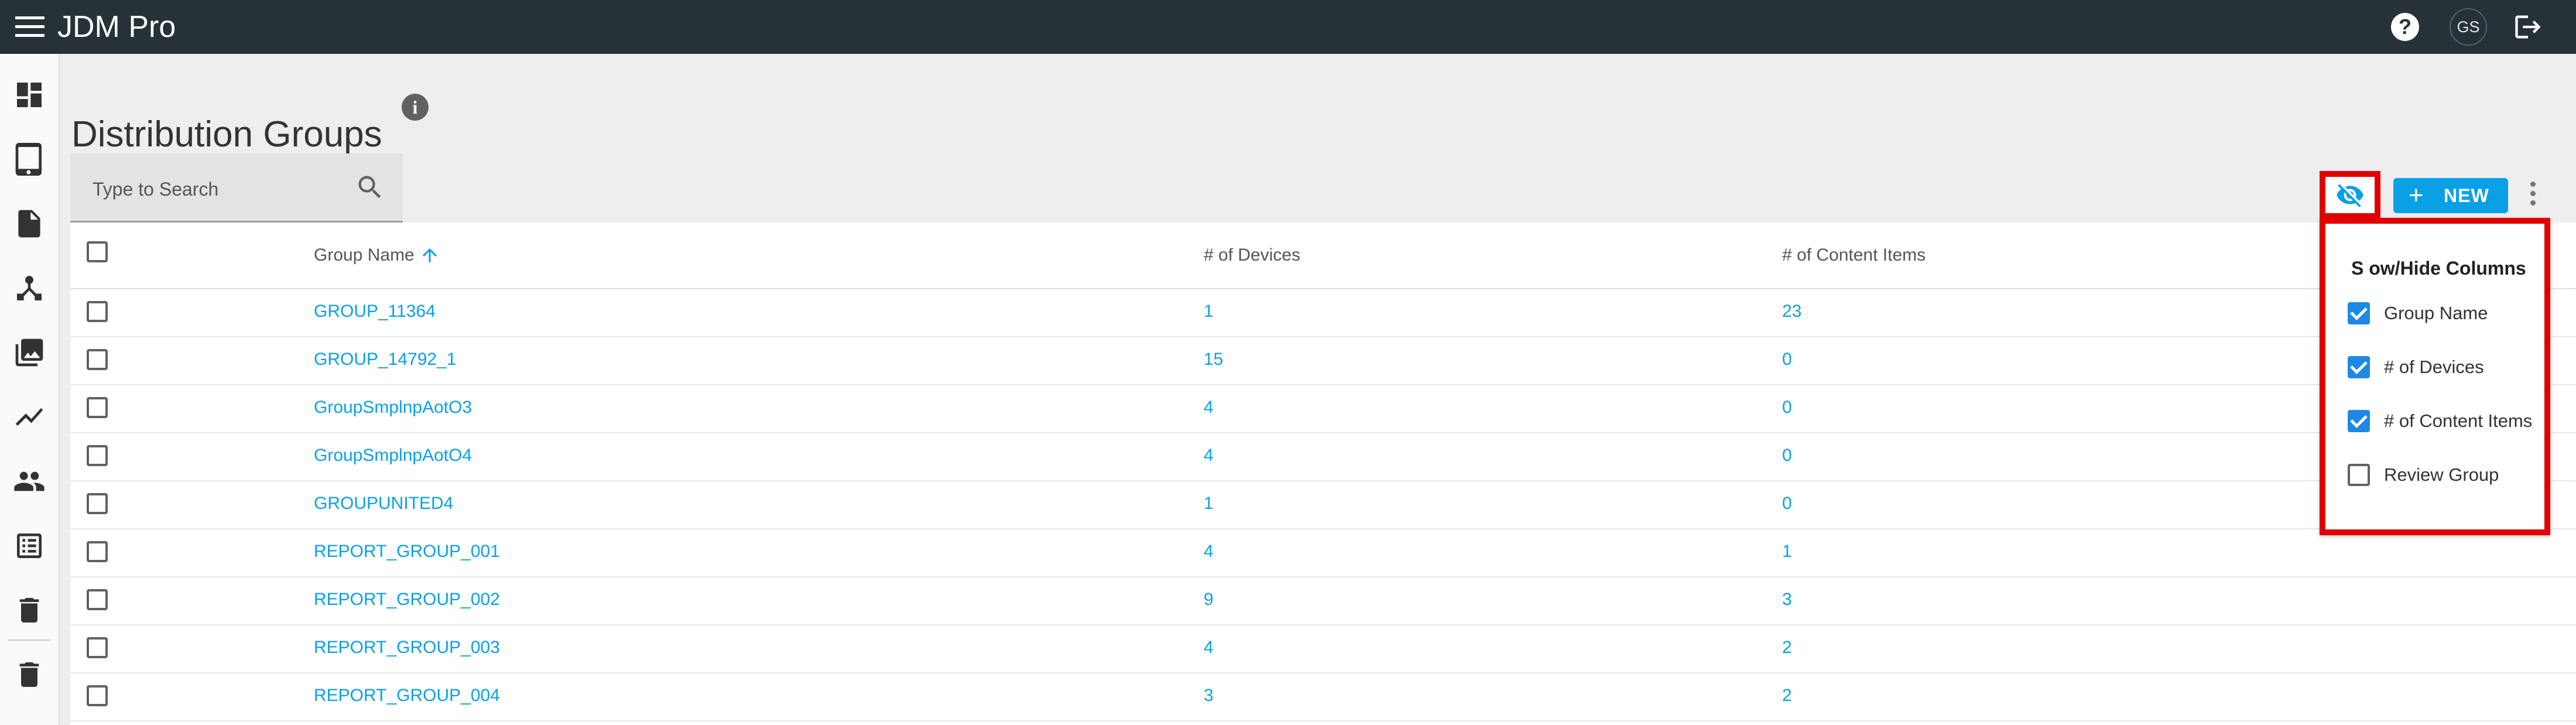  What do you see at coordinates (407, 599) in the screenshot?
I see `group-name-link: REPORT_GROUP_002` at bounding box center [407, 599].